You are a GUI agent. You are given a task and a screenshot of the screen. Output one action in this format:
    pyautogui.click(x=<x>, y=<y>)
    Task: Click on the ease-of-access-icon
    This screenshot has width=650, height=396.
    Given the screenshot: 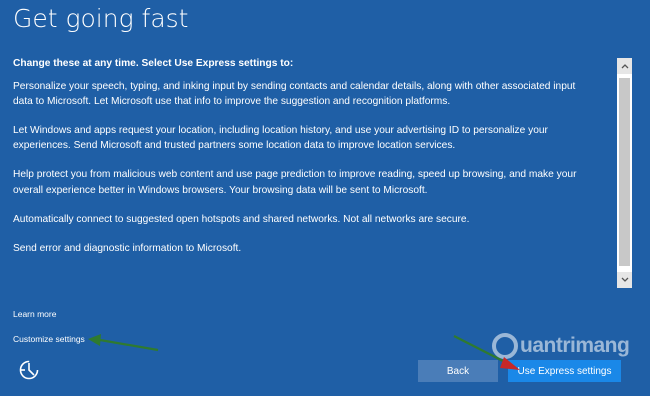 What is the action you would take?
    pyautogui.click(x=29, y=370)
    